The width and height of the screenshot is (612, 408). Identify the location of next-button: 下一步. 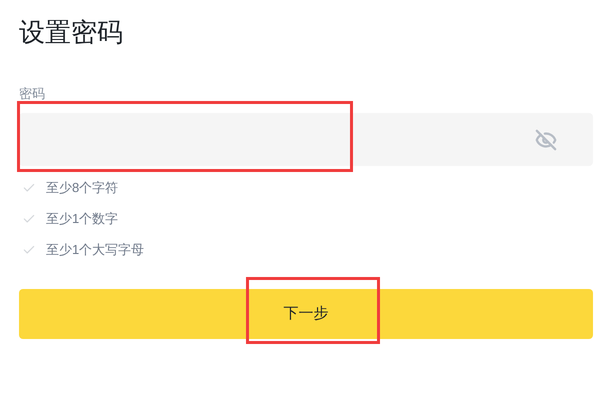
(306, 314).